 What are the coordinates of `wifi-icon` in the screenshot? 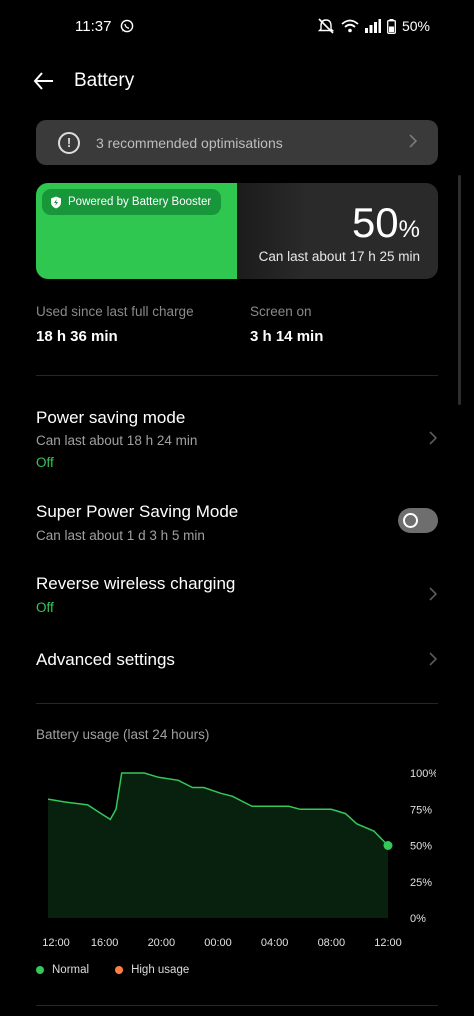 It's located at (350, 26).